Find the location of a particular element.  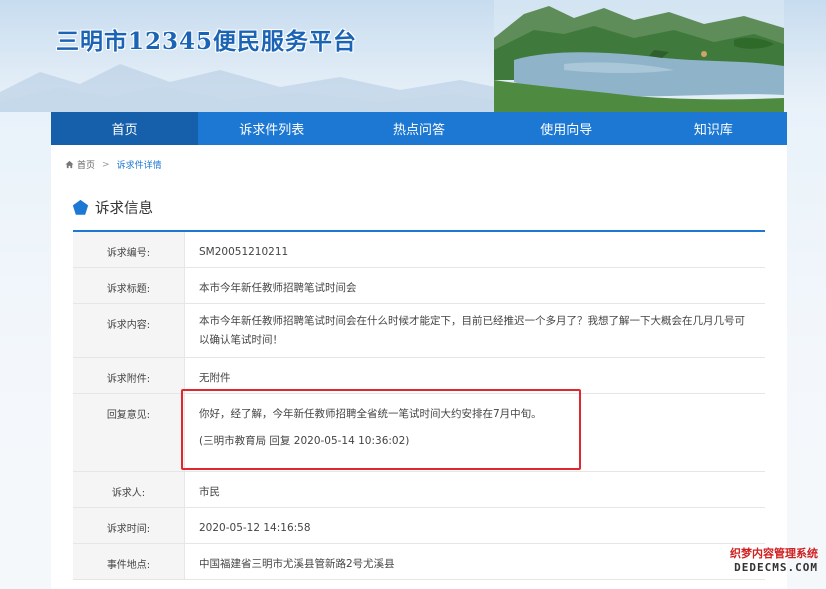

breadcrumb-current: 诉求件详情 is located at coordinates (139, 164).